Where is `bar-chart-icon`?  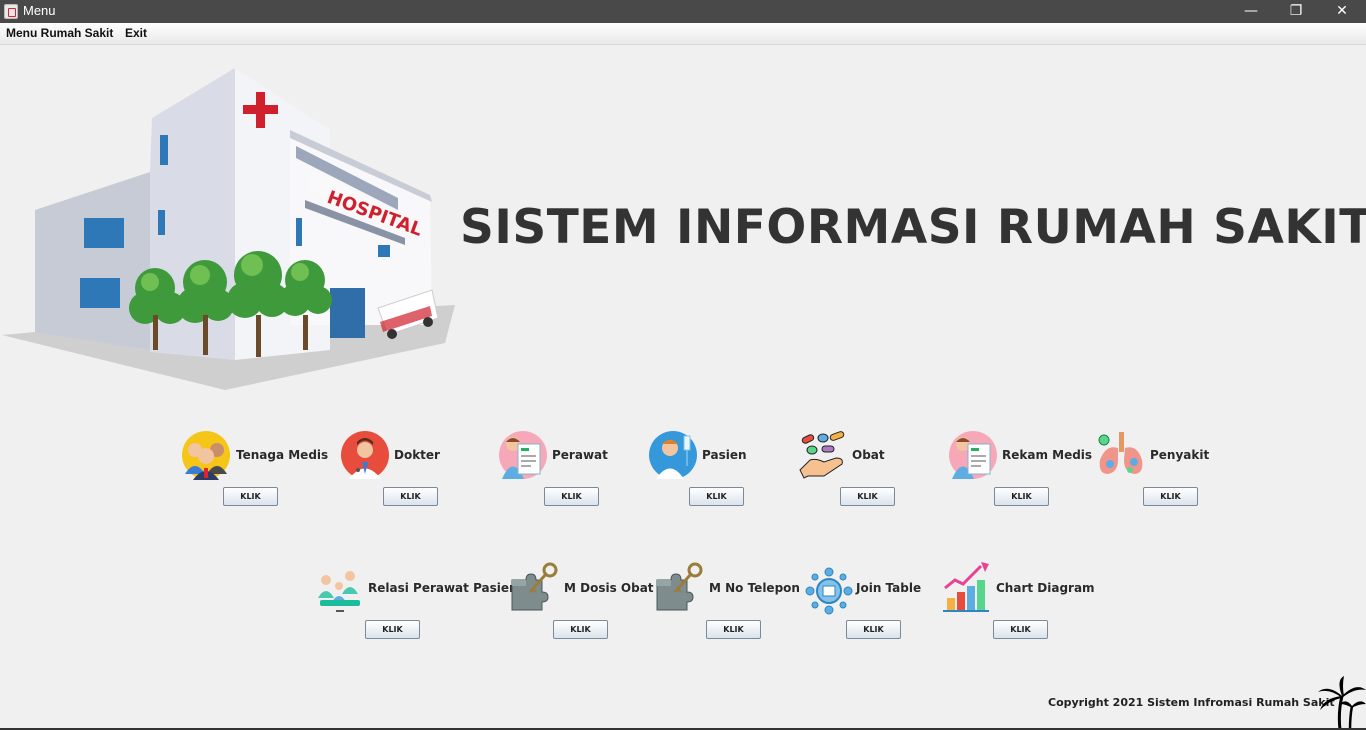
bar-chart-icon is located at coordinates (966, 587).